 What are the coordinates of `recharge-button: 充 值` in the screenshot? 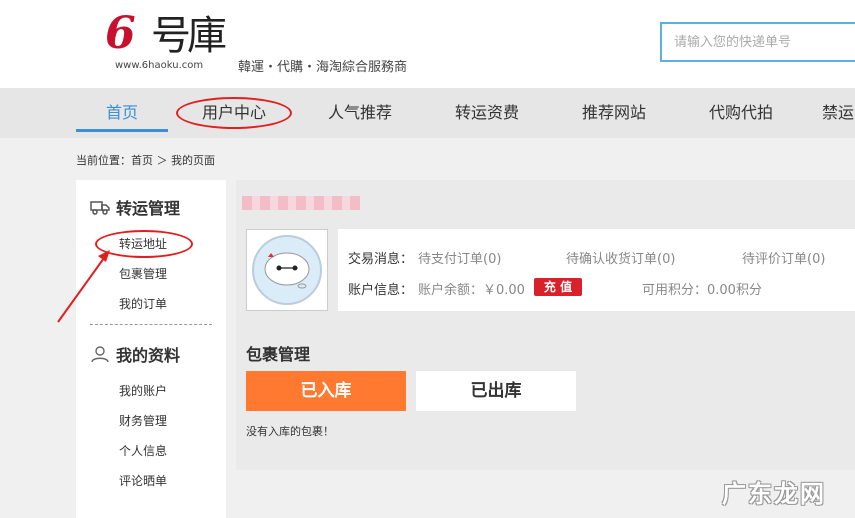 It's located at (558, 287).